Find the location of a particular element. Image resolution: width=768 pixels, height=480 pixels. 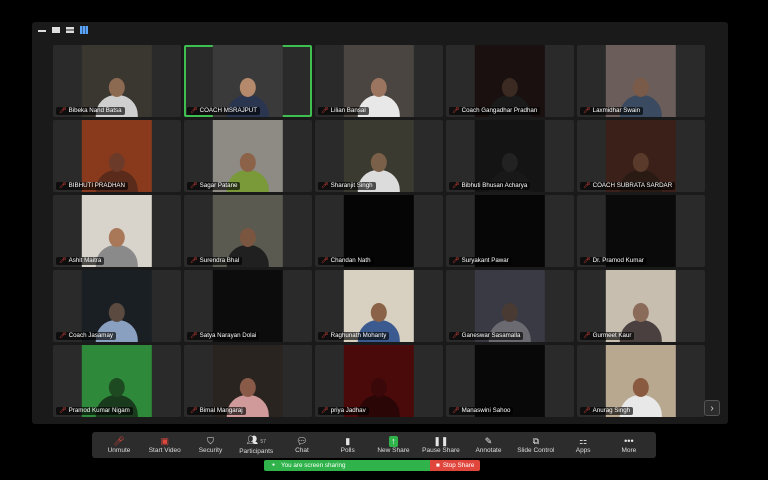

participant-tile: 🎤︎ Ashit Maitra is located at coordinates (117, 231).